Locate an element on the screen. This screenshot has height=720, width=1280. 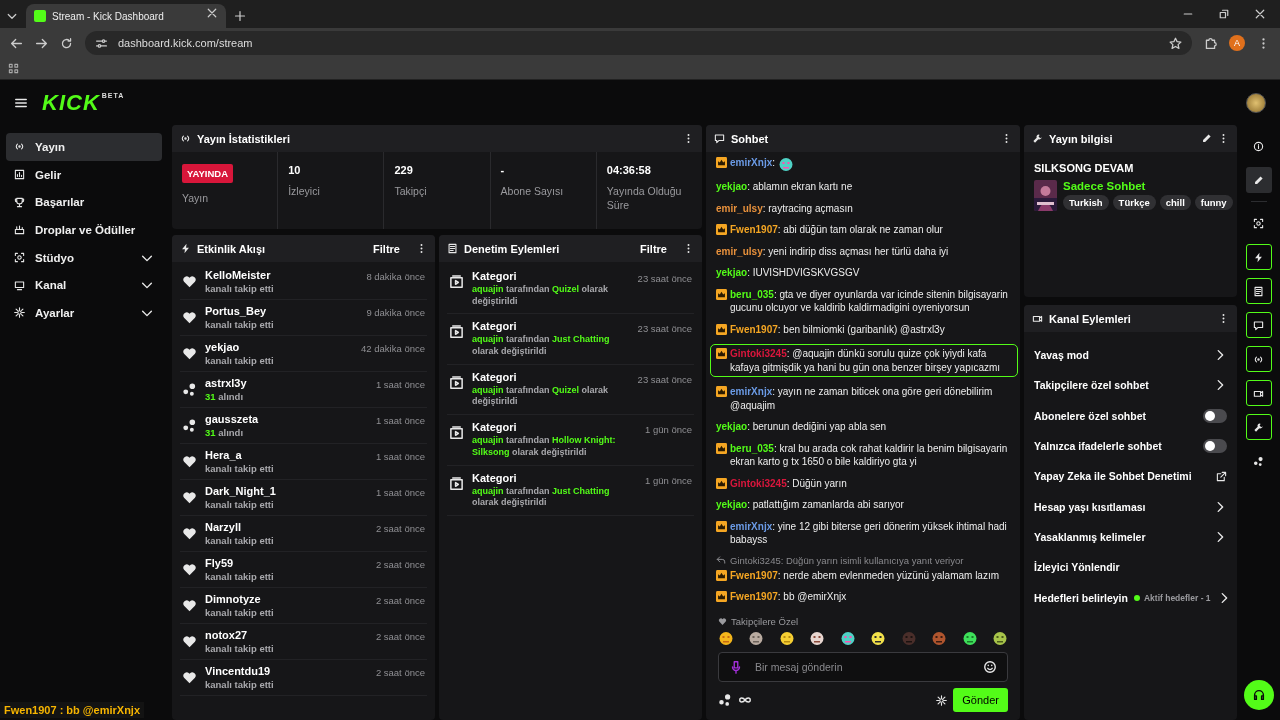
stat-value: 229 is located at coordinates (403, 170).